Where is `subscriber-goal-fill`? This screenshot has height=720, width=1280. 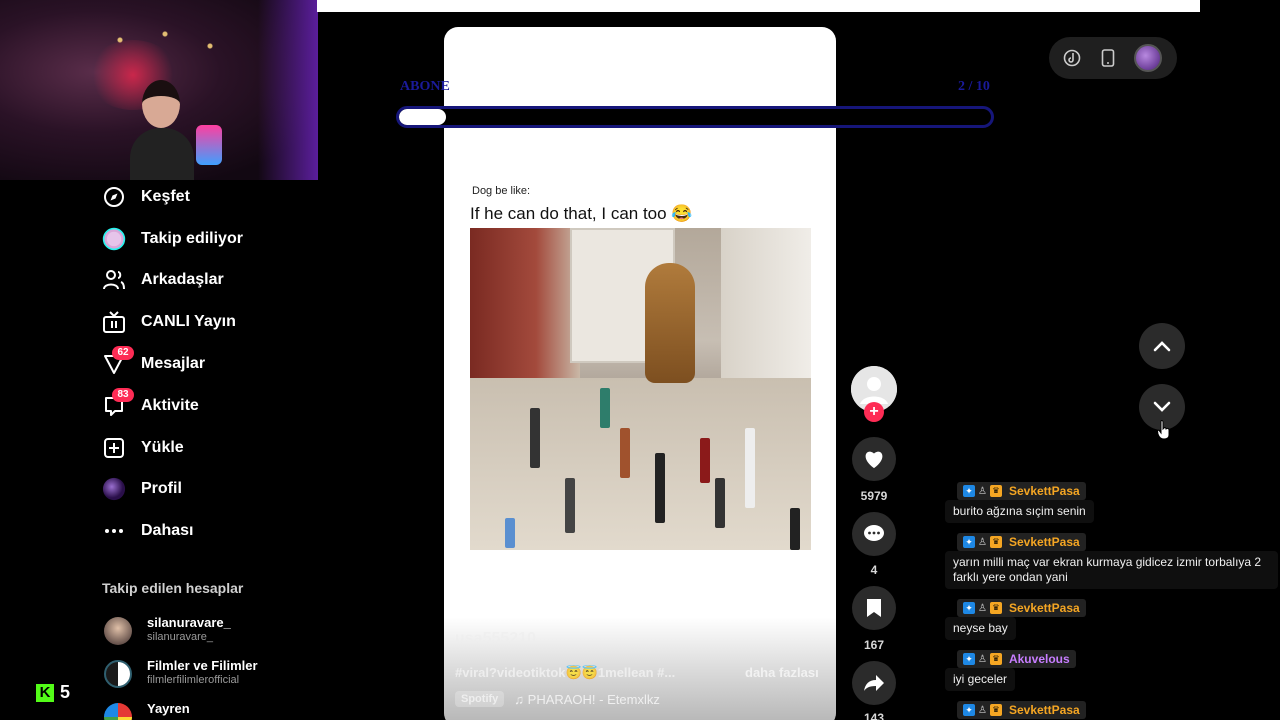 subscriber-goal-fill is located at coordinates (423, 117).